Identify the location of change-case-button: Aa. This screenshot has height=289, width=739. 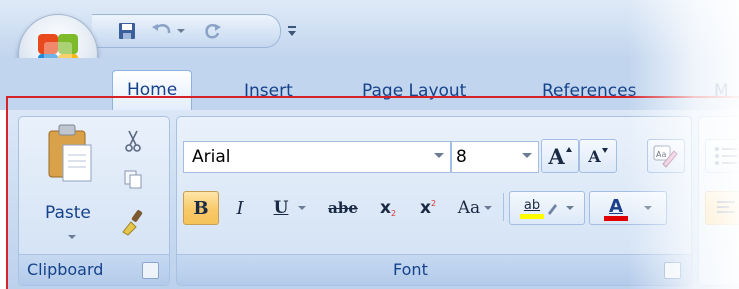
(475, 208).